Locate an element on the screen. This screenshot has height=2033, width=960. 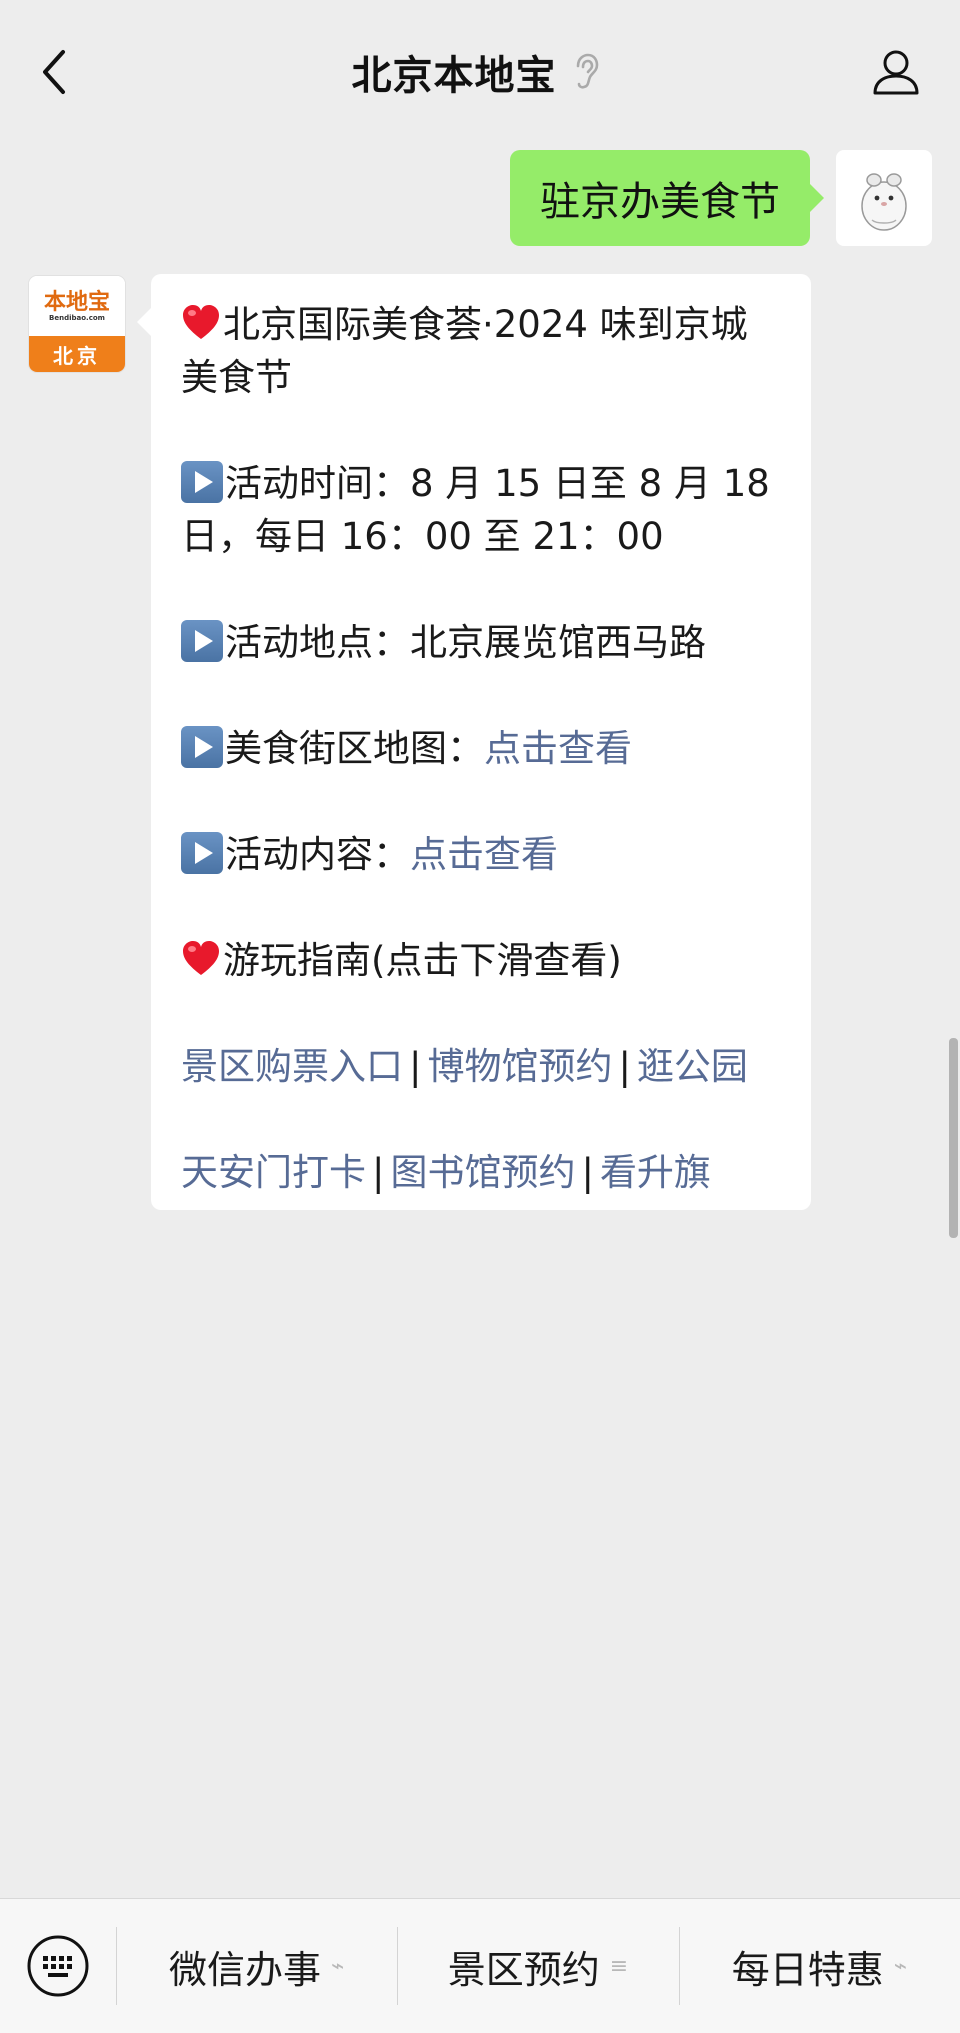
food-map-link: 点击查看 is located at coordinates (558, 748).